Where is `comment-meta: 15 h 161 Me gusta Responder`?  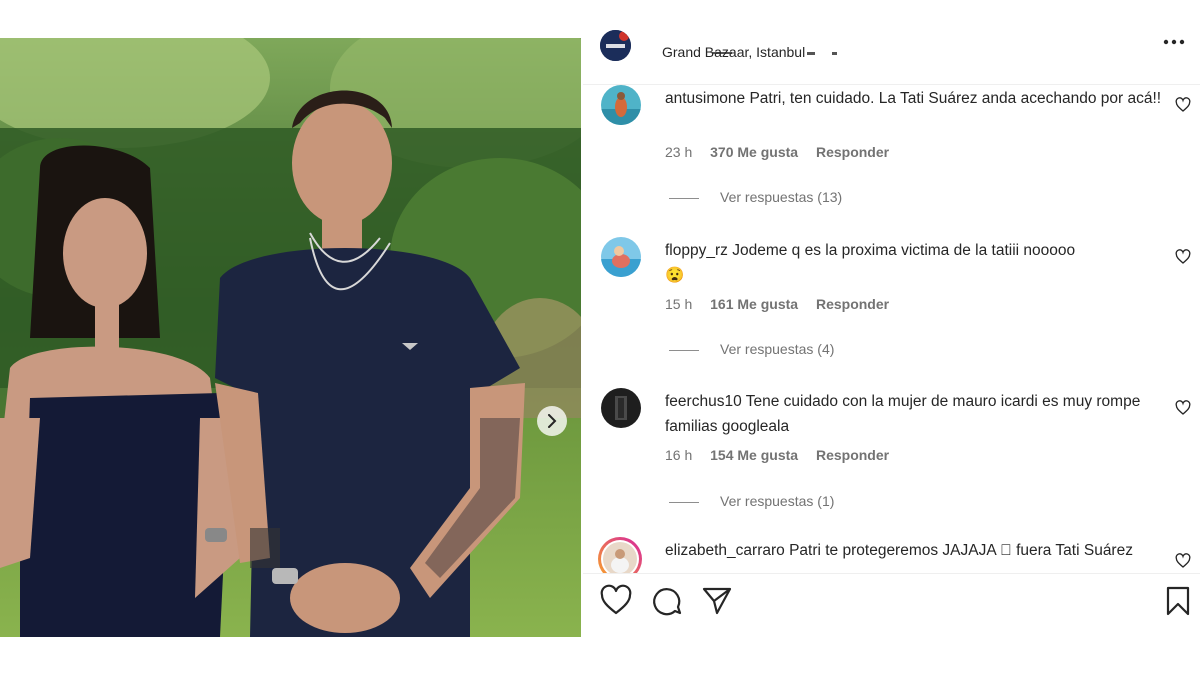
comment-meta: 15 h 161 Me gusta Responder is located at coordinates (784, 304).